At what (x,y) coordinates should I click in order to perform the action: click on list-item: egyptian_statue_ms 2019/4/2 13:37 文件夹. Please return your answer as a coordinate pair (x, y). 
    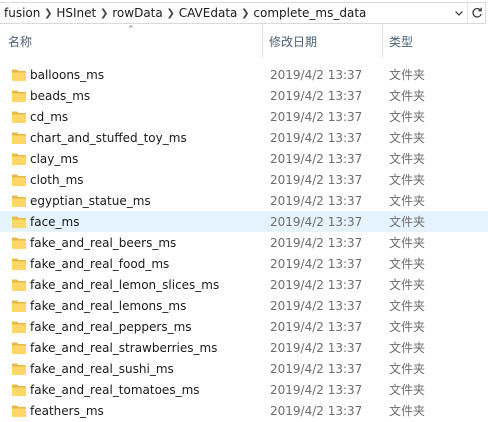
    Looking at the image, I should click on (244, 200).